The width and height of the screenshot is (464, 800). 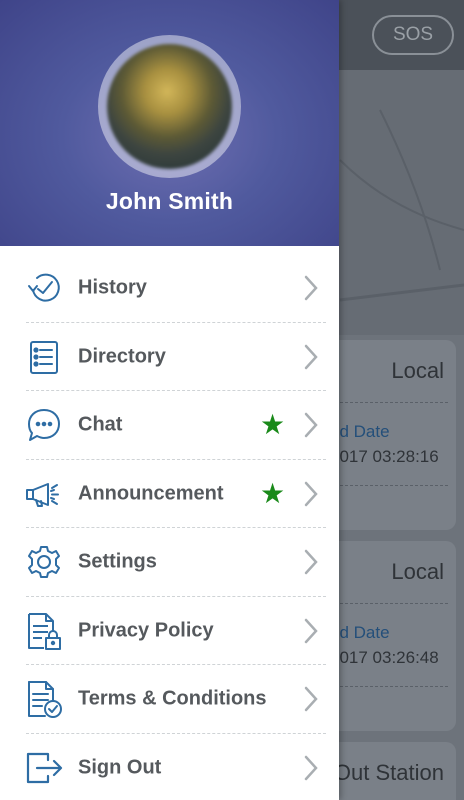 What do you see at coordinates (120, 767) in the screenshot?
I see `menu-item-label: Sign Out` at bounding box center [120, 767].